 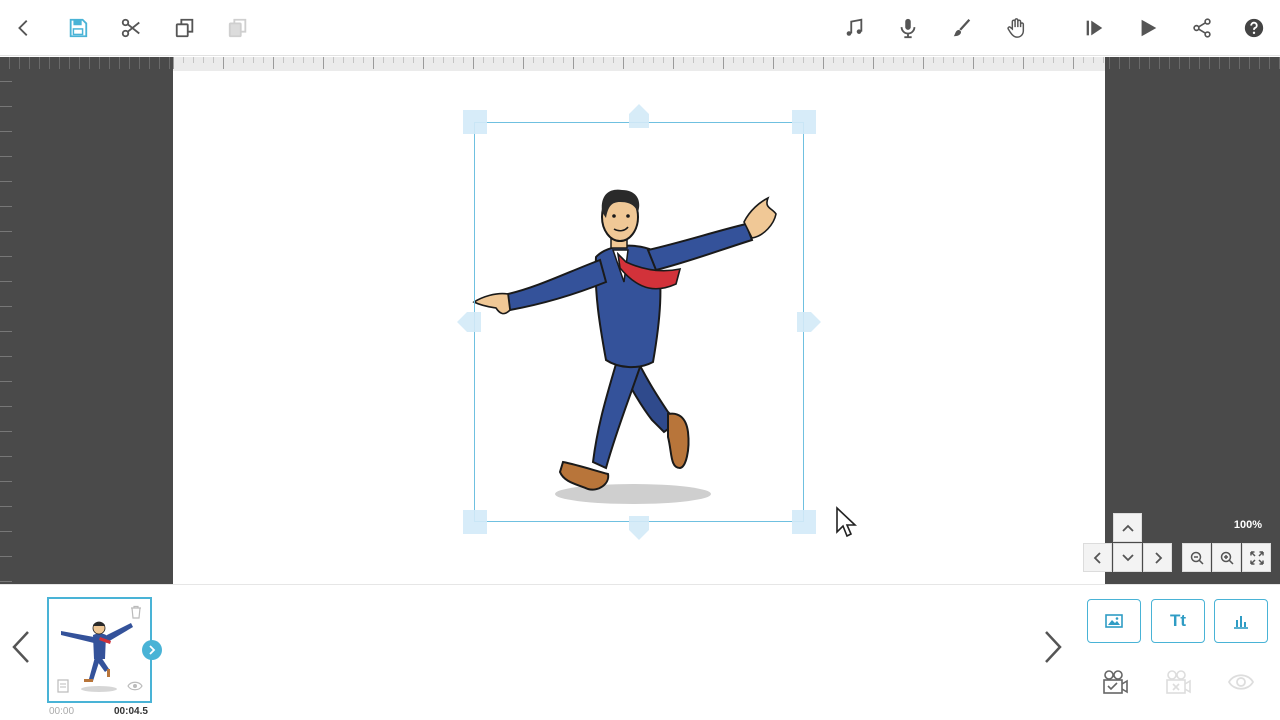 What do you see at coordinates (639, 528) in the screenshot?
I see `resize-handle-bottom` at bounding box center [639, 528].